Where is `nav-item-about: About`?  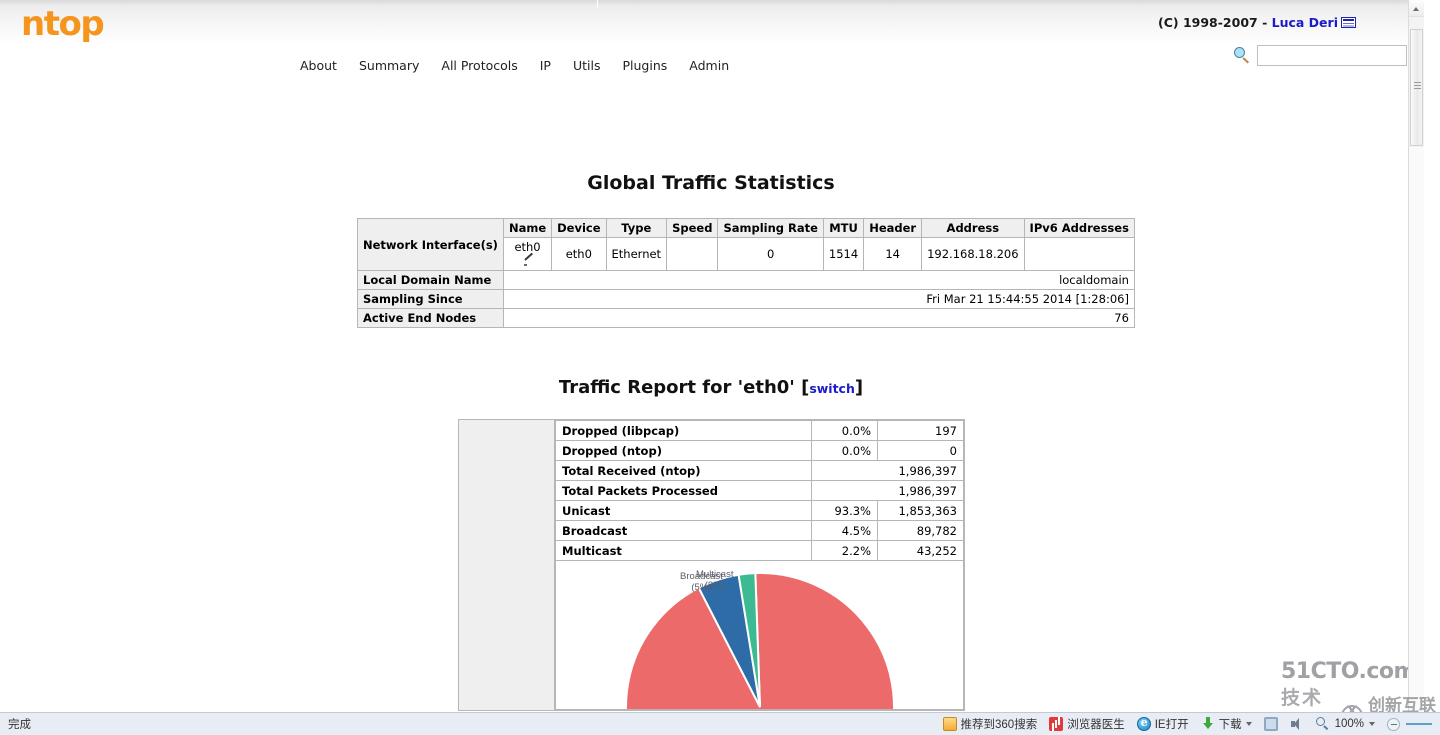
nav-item-about: About is located at coordinates (318, 65).